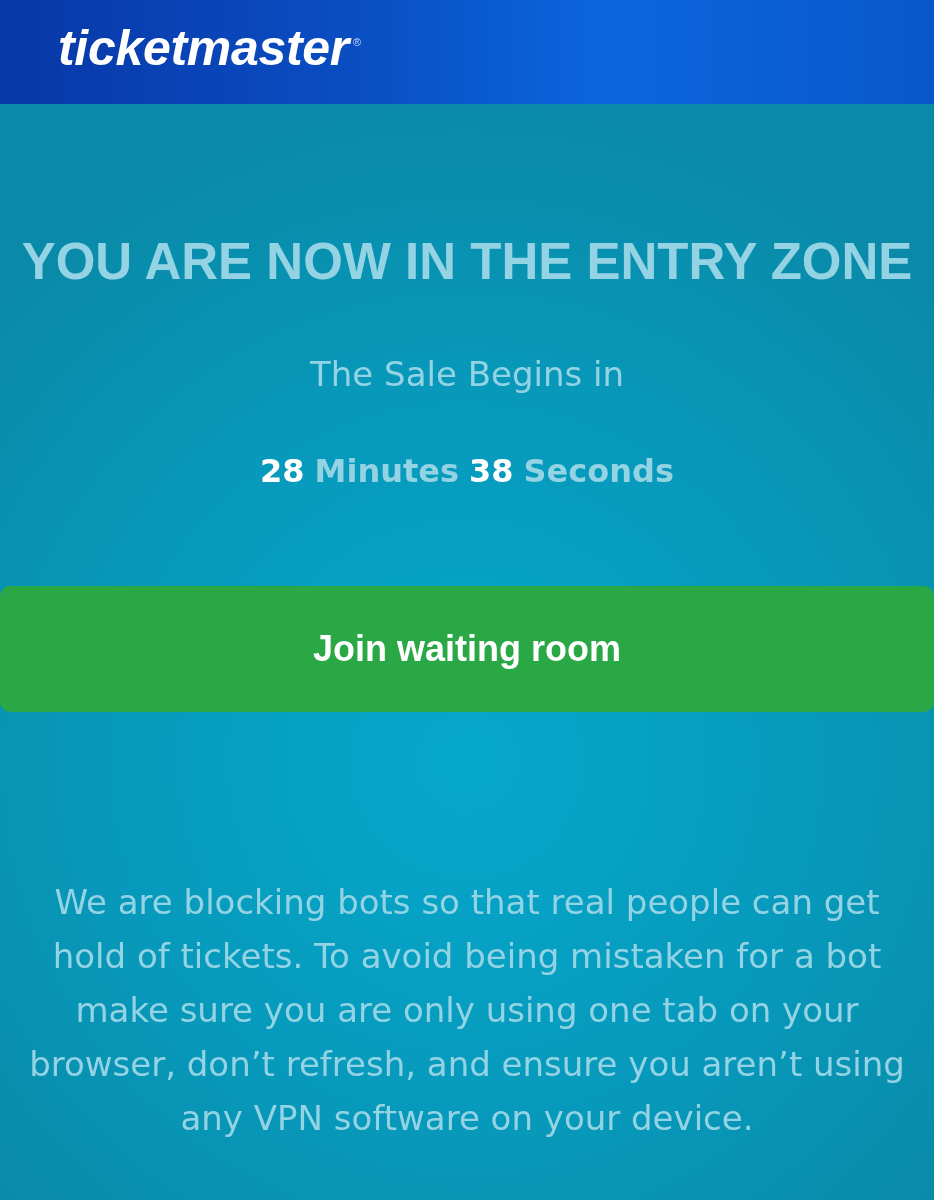  Describe the element at coordinates (386, 471) in the screenshot. I see `countdown-unit: Minutes` at that location.